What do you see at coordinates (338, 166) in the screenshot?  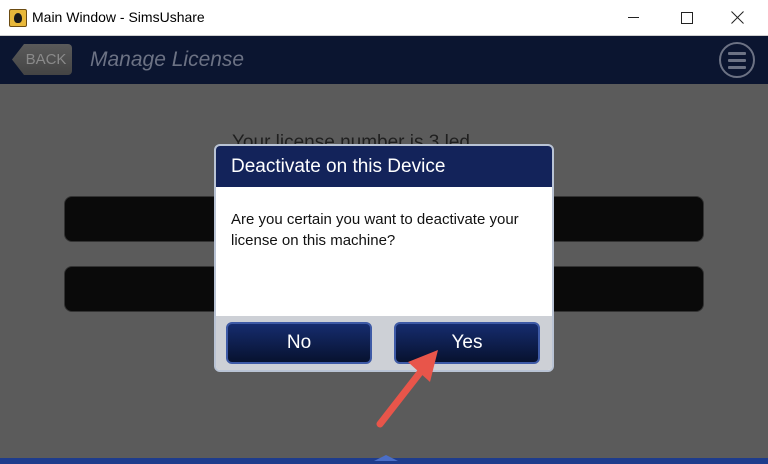 I see `dialog-title: Deactivate on this Device` at bounding box center [338, 166].